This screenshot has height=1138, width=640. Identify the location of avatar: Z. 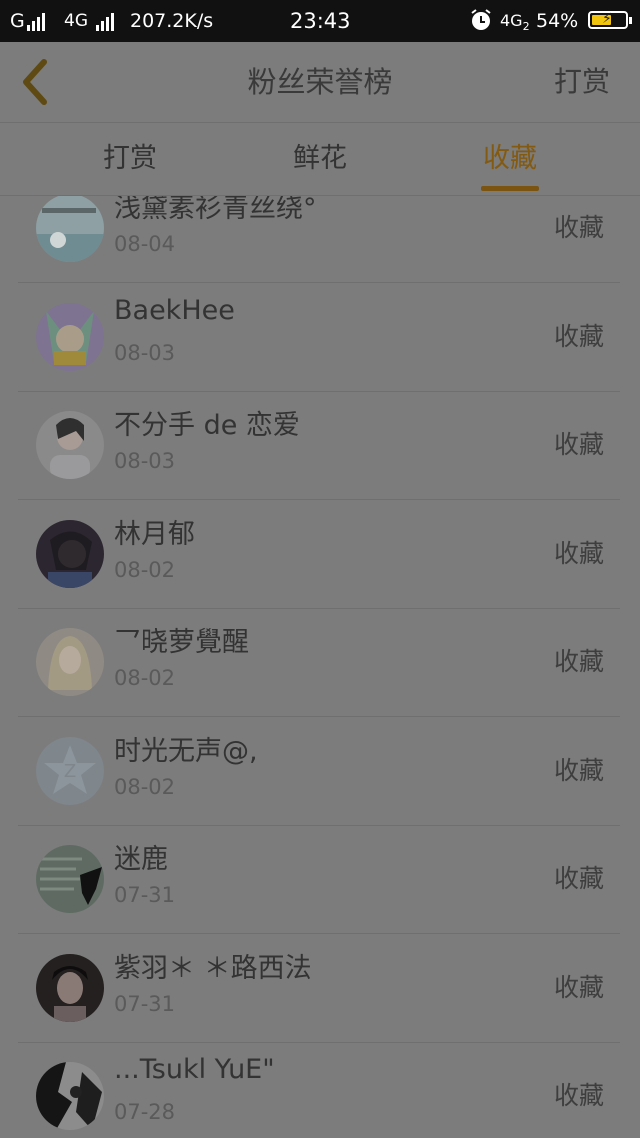
(70, 771).